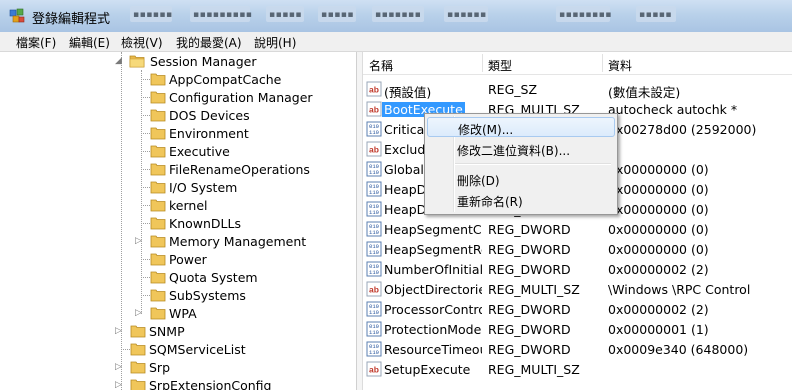  What do you see at coordinates (658, 329) in the screenshot?
I see `value-data: 0x00000001 (1)` at bounding box center [658, 329].